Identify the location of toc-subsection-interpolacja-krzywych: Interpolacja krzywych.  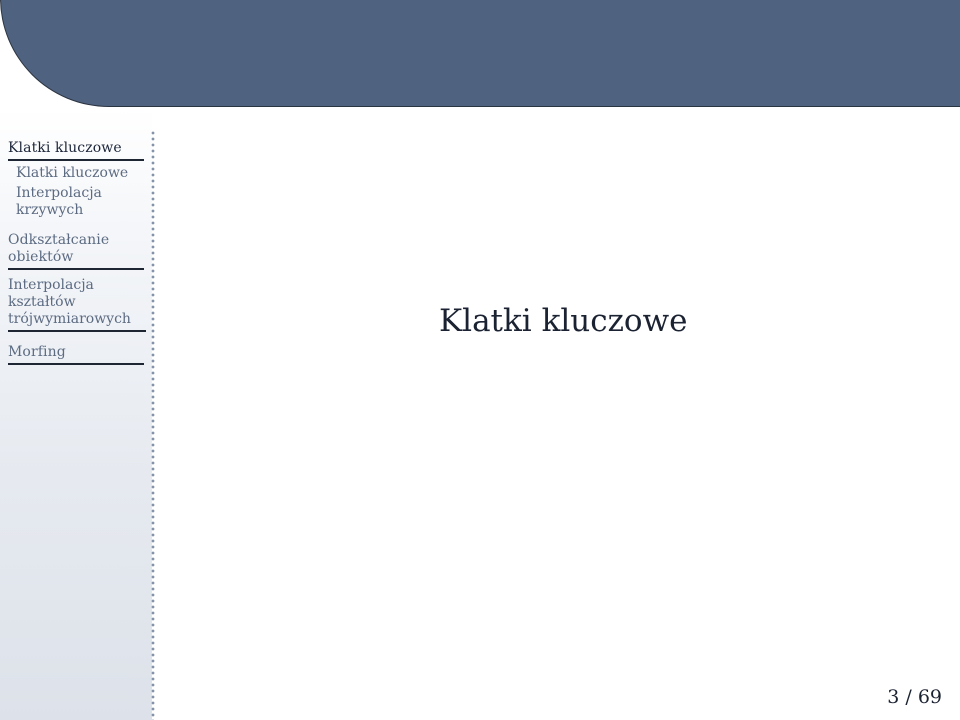
(71, 202).